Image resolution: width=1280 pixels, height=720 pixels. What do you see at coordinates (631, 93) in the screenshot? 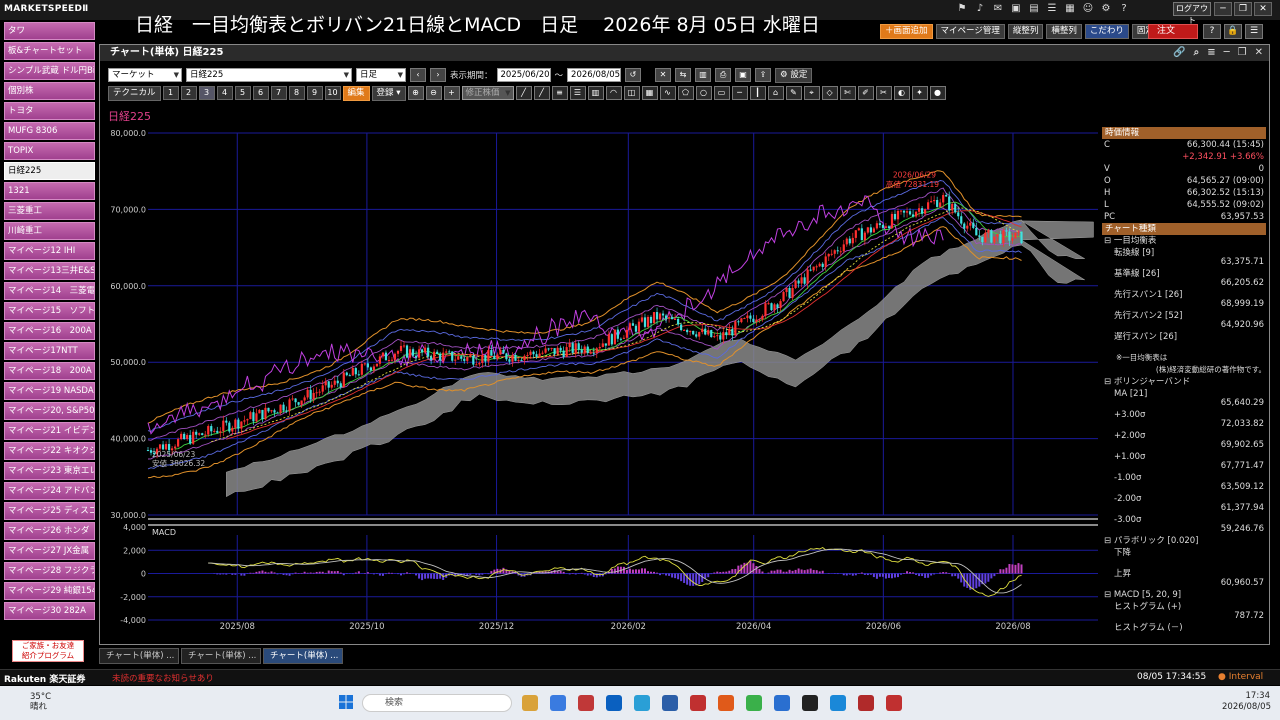
I see `draw-tool-icon: ◫` at bounding box center [631, 93].